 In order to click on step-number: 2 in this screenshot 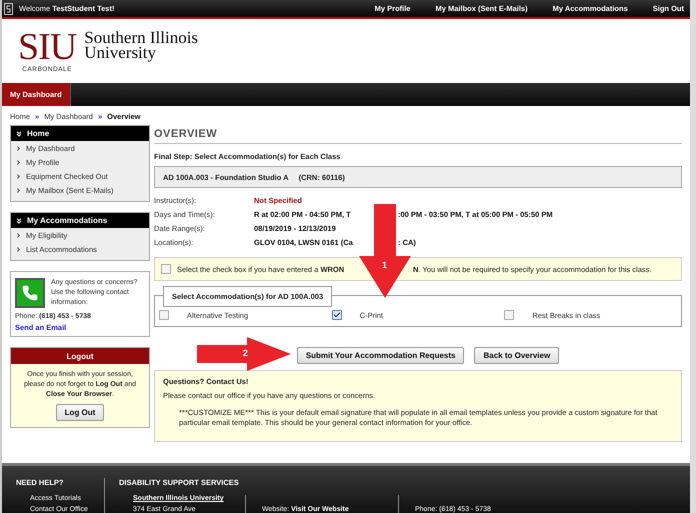, I will do `click(245, 353)`.